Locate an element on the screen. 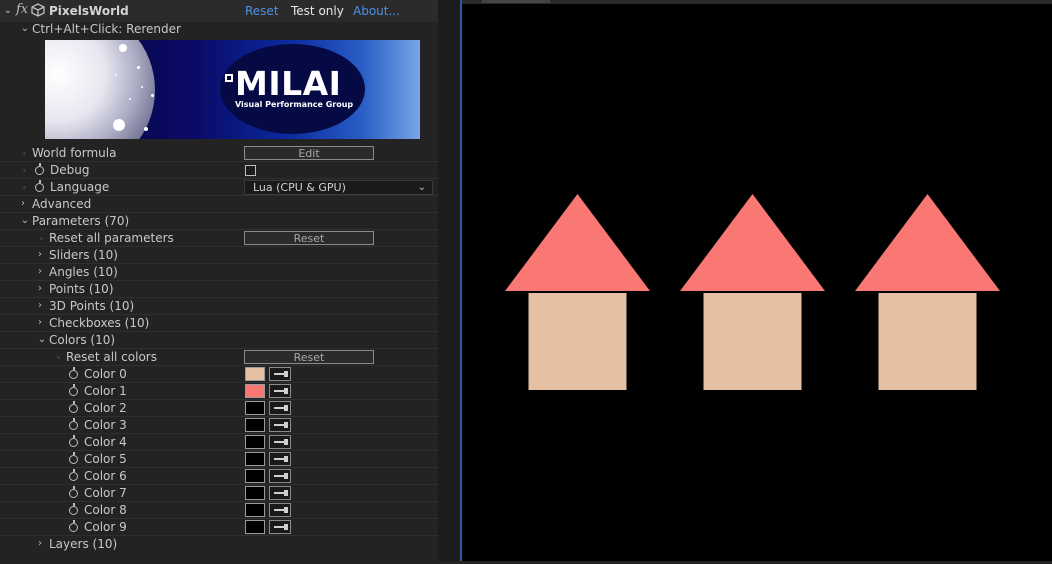  advanced-label: Advanced is located at coordinates (62, 204).